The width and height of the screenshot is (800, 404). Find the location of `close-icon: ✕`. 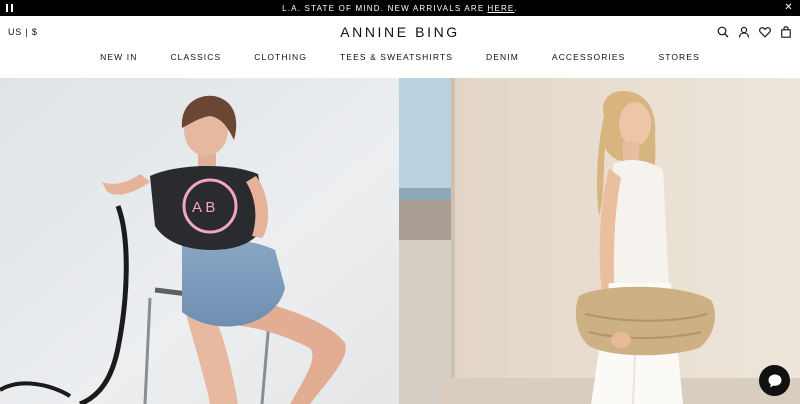

close-icon: ✕ is located at coordinates (789, 8).